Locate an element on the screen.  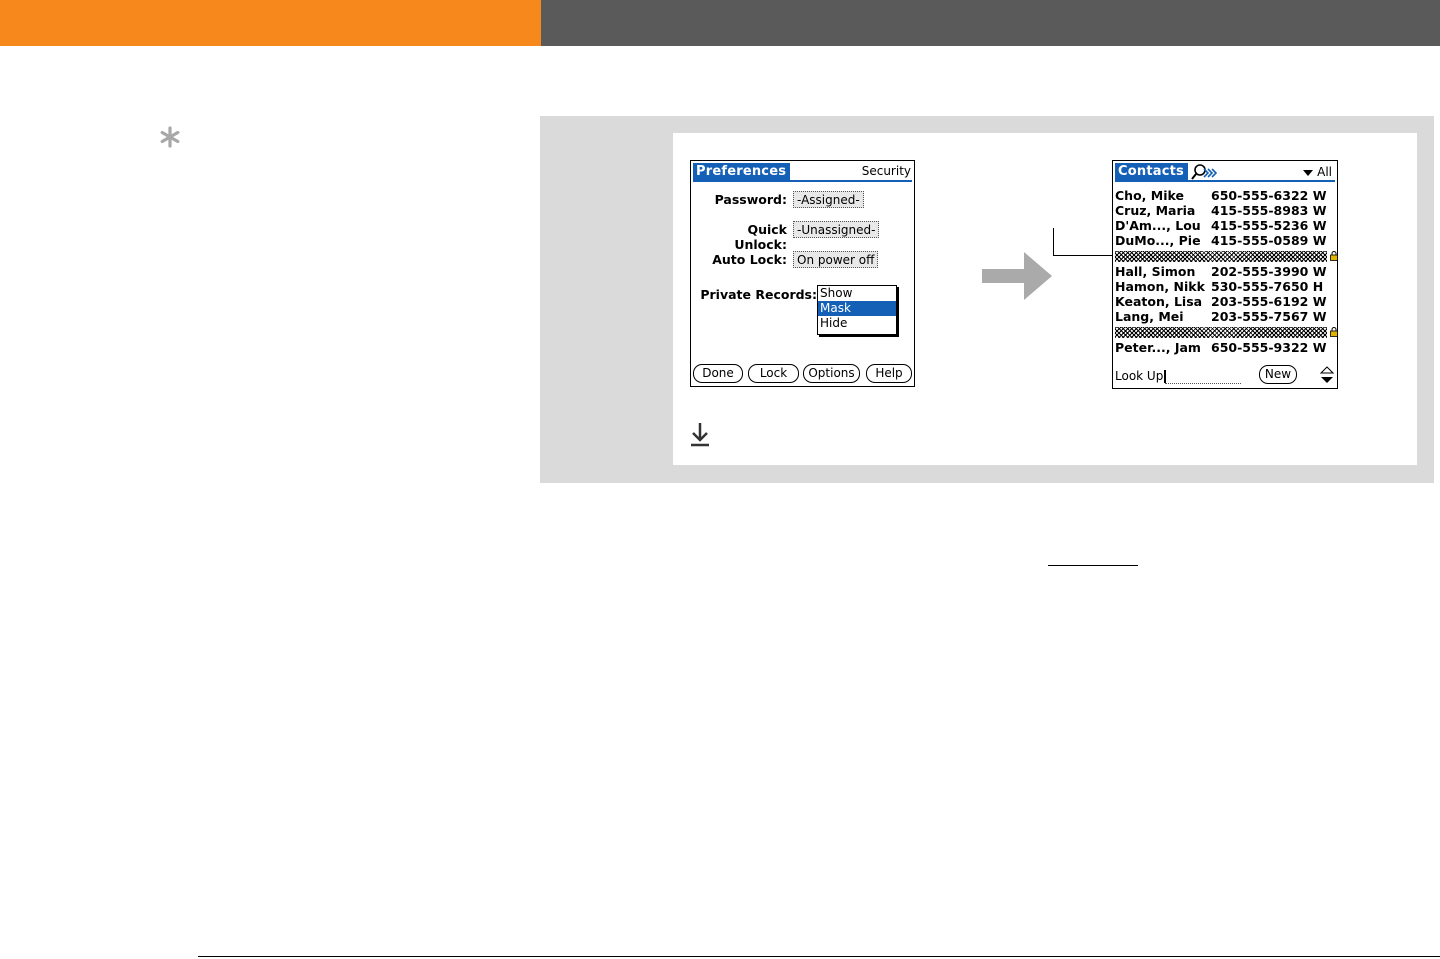
header-orange-bar is located at coordinates (270, 23).